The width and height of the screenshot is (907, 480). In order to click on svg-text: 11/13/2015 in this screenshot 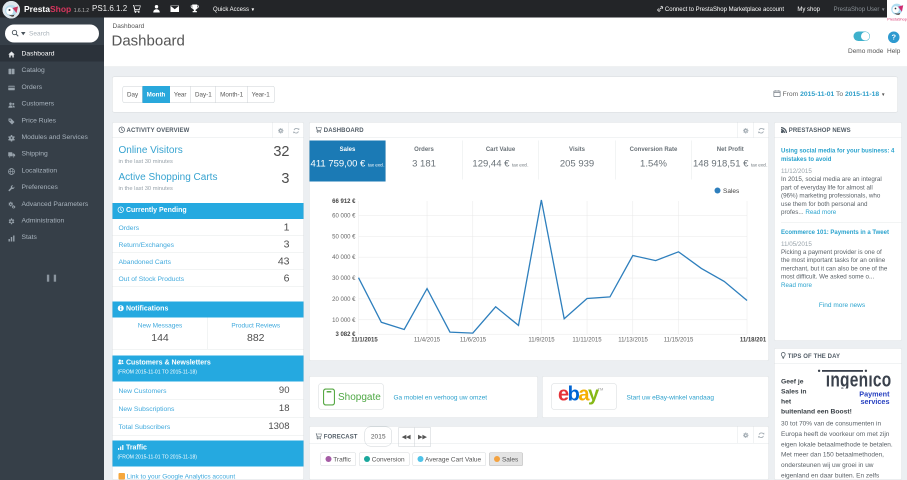, I will do `click(633, 341)`.